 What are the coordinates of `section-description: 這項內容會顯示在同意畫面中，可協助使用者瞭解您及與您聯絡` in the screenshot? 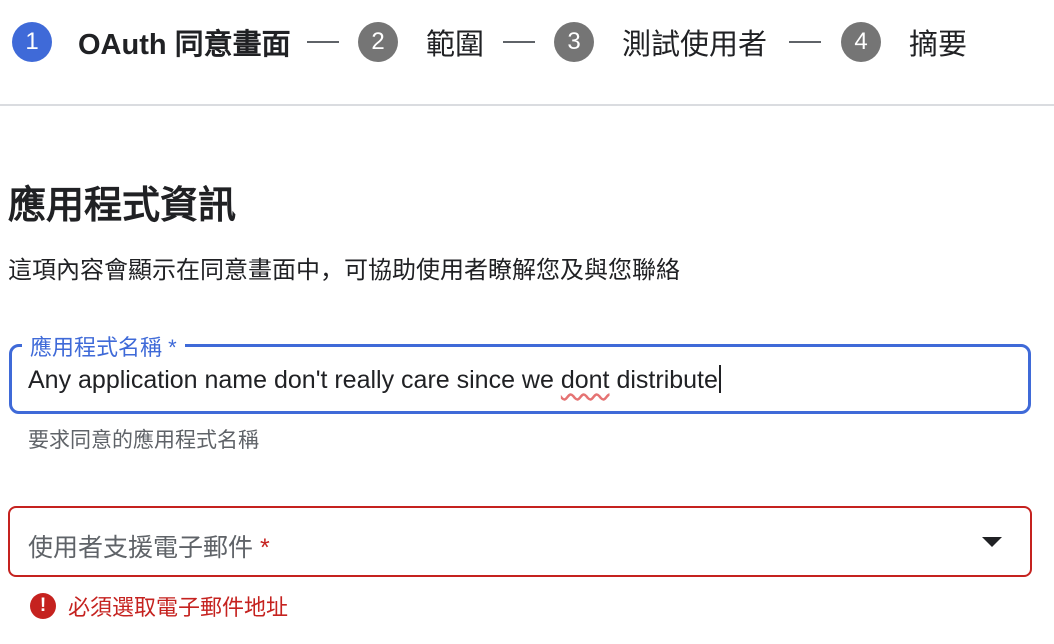 It's located at (344, 270).